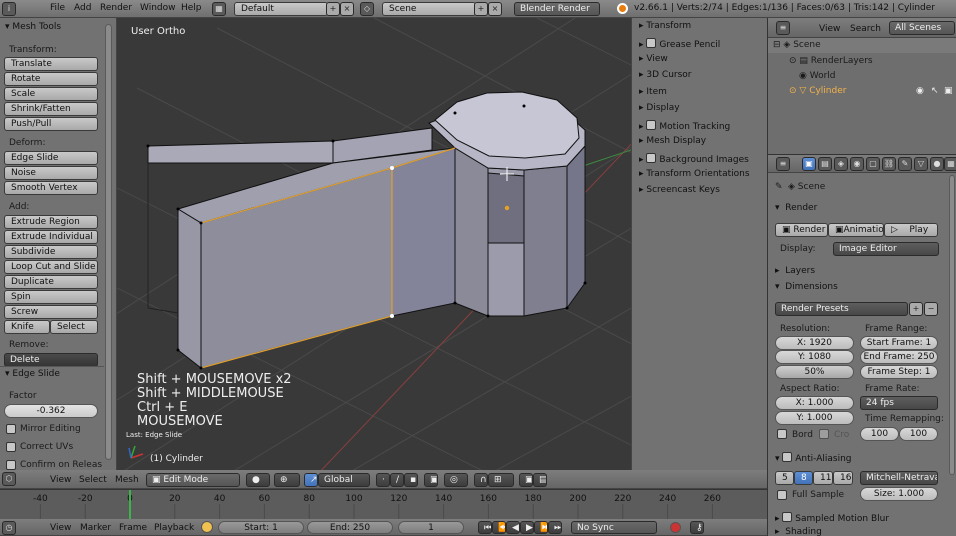 This screenshot has width=956, height=536. I want to click on outliner-renderlayers: ⊙ ▤ RenderLayers, so click(831, 61).